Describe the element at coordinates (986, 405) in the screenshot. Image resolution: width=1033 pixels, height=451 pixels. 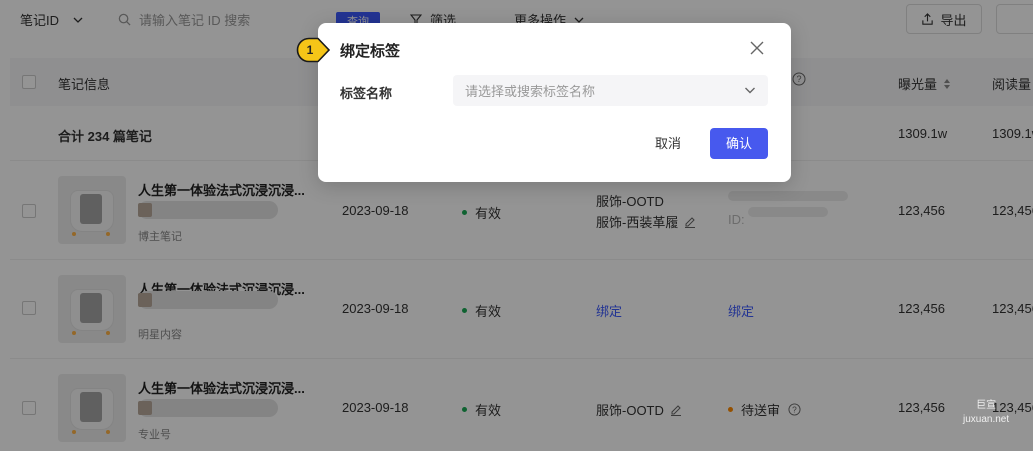
I see `watermark-line1: 巨宣` at that location.